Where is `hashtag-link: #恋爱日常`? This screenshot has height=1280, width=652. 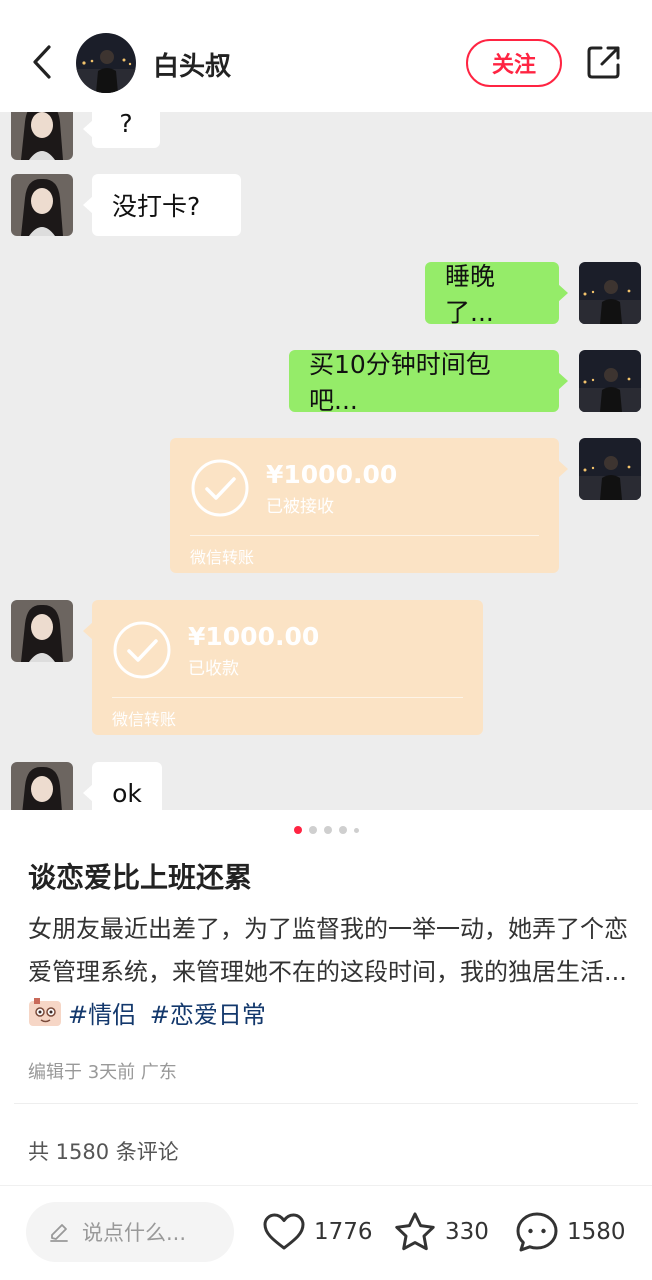 hashtag-link: #恋爱日常 is located at coordinates (208, 1015).